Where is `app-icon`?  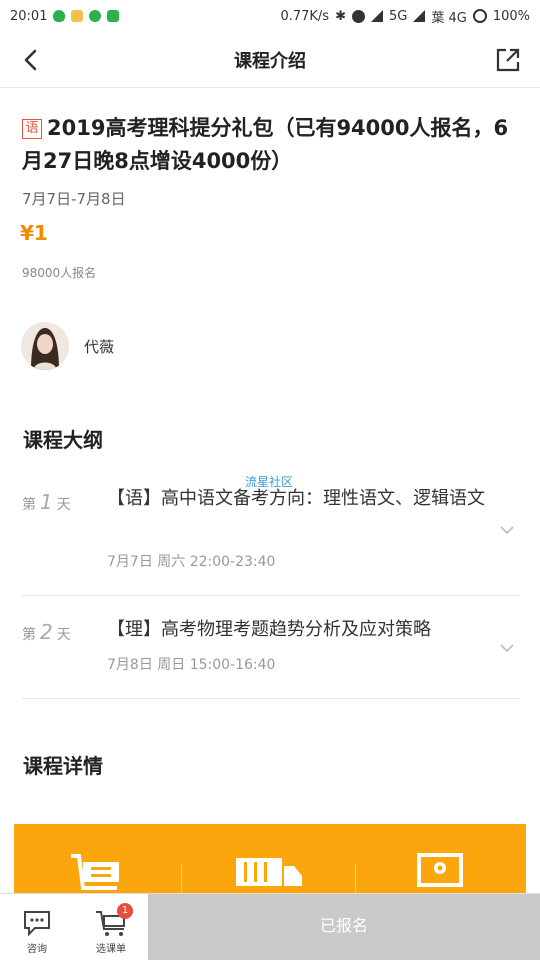 app-icon is located at coordinates (113, 16).